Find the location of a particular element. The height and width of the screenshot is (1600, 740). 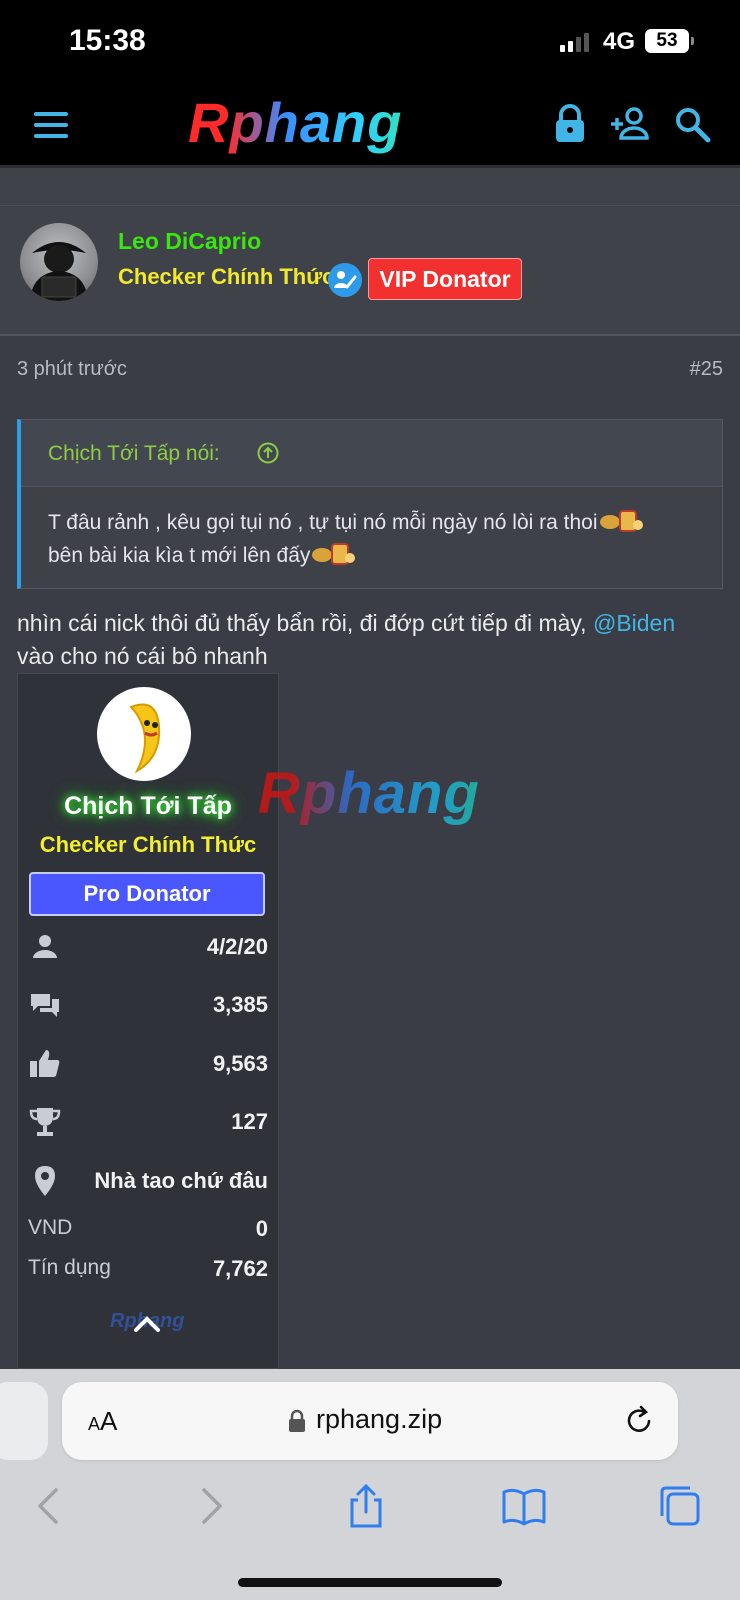

post-time: 3 phút trước is located at coordinates (72, 369).